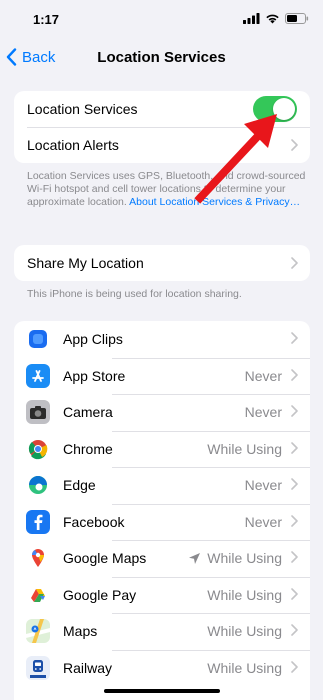 The width and height of the screenshot is (323, 700). Describe the element at coordinates (161, 20) in the screenshot. I see `status-bar: 1:17` at that location.